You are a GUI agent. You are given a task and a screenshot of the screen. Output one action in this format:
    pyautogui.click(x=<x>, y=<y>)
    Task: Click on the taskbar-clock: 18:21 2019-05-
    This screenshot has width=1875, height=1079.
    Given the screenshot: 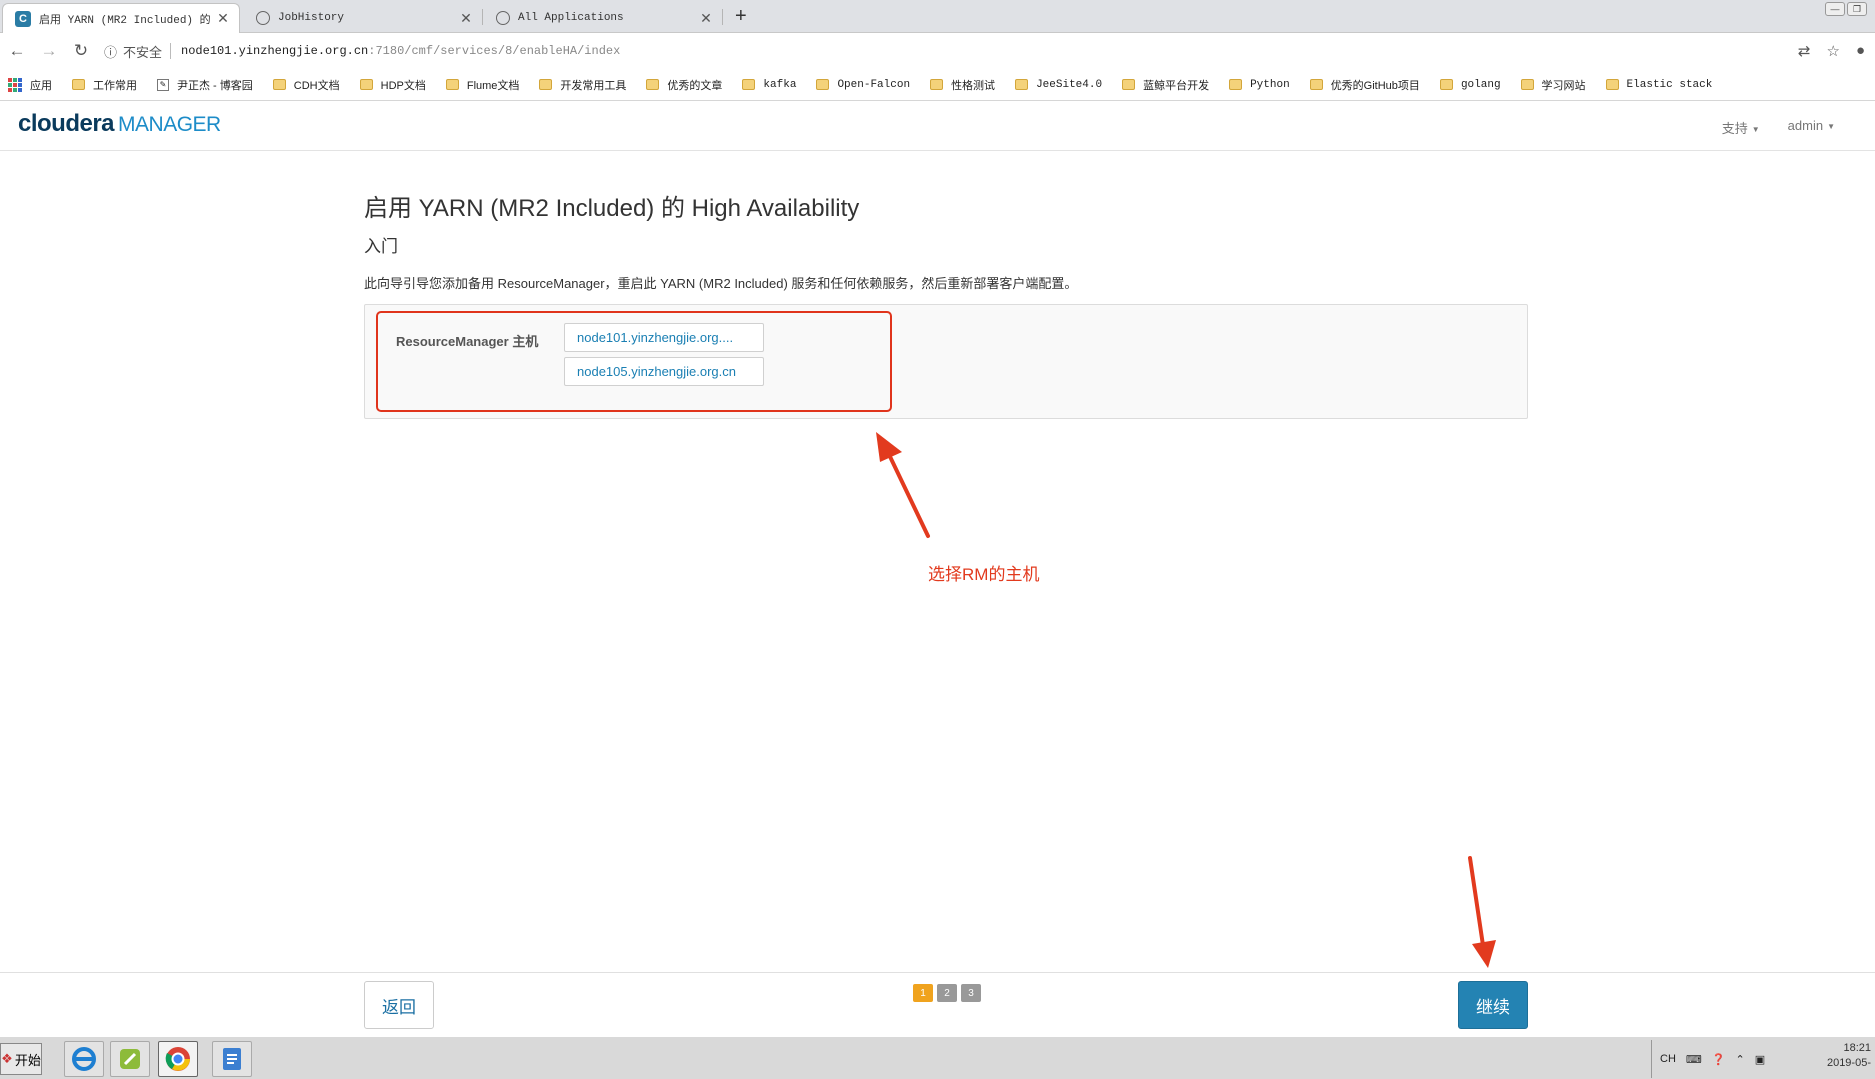 What is the action you would take?
    pyautogui.click(x=1849, y=1056)
    